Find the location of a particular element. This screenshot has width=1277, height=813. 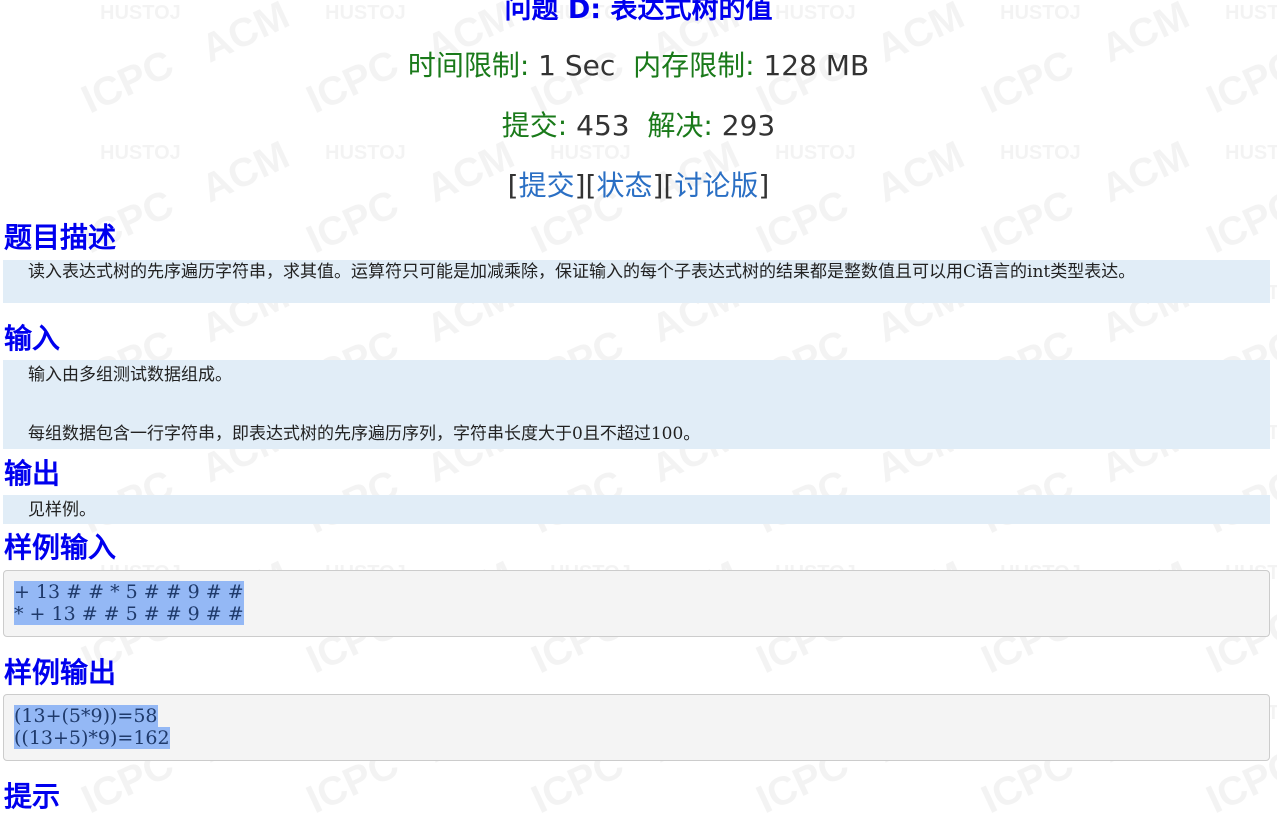

output-text: 见样例。 is located at coordinates (62, 510).